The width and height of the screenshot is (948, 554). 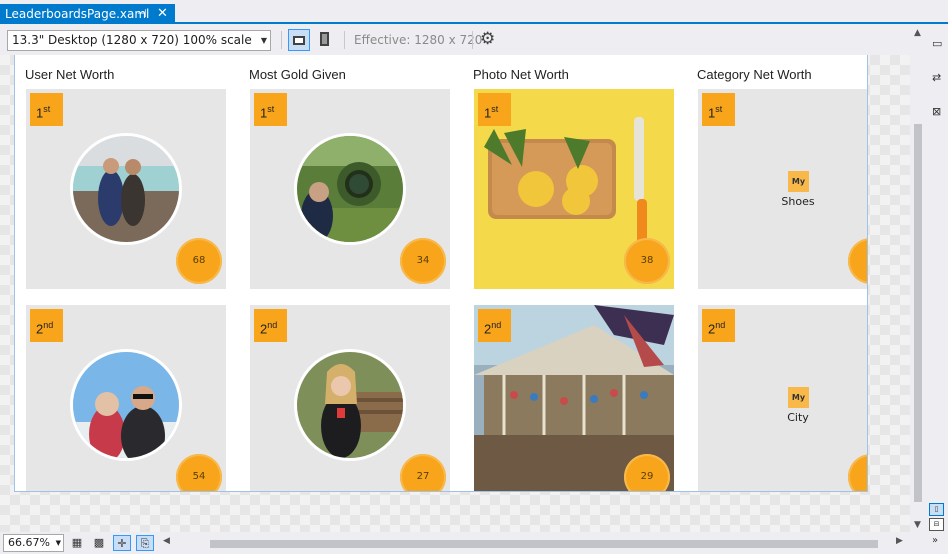 I want to click on user-photo-family, so click(x=126, y=405).